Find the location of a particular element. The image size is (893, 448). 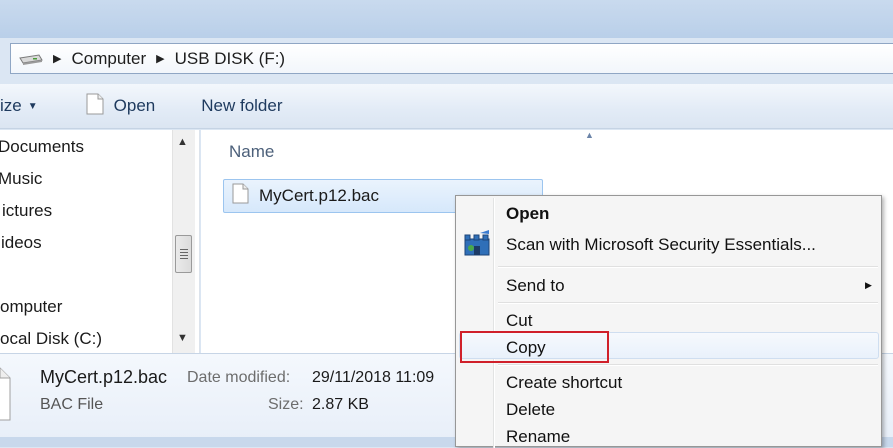

file-large-icon is located at coordinates (6, 396).